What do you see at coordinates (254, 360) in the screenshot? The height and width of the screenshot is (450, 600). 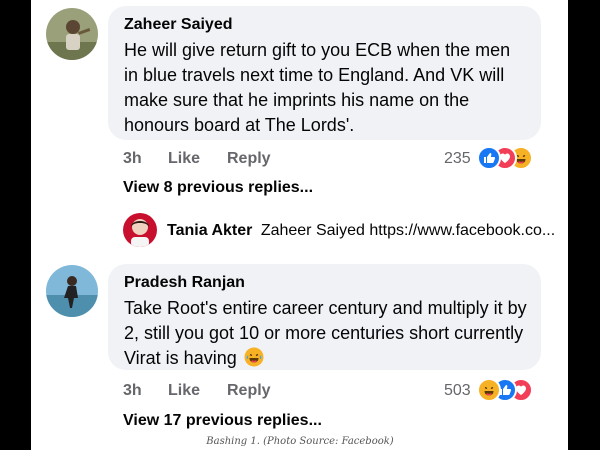 I see `laughing-emoji-icon` at bounding box center [254, 360].